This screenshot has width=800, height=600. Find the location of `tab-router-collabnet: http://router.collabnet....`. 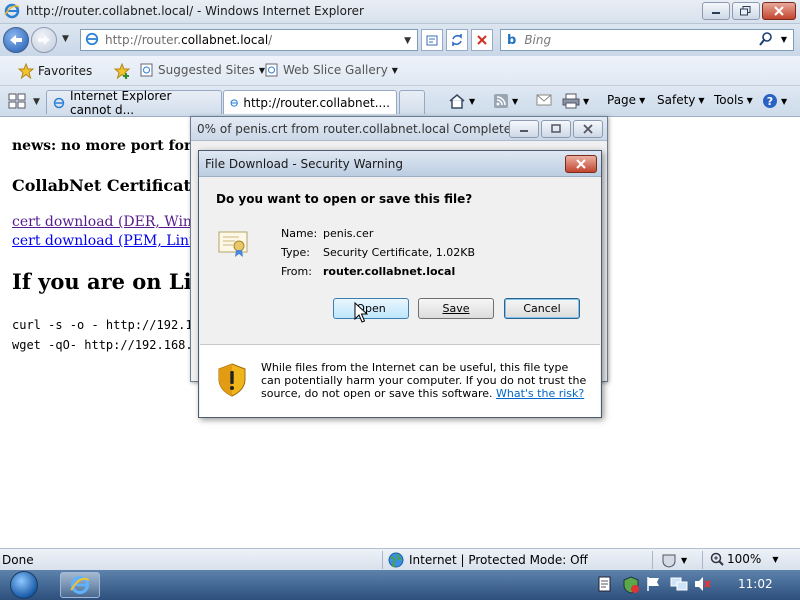

tab-router-collabnet: http://router.collabnet.... is located at coordinates (310, 102).